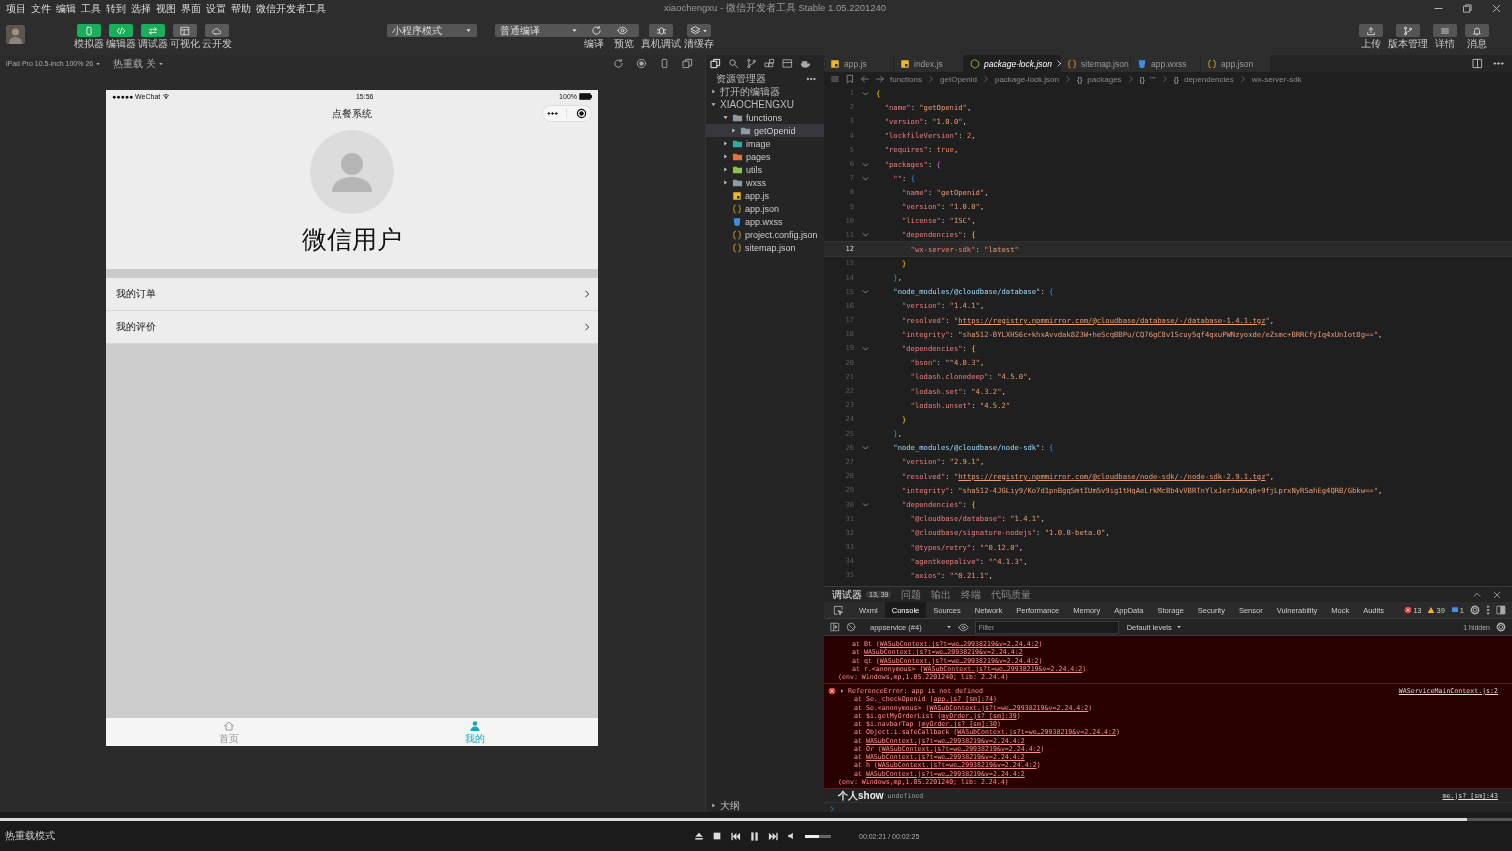 The width and height of the screenshot is (1512, 851). What do you see at coordinates (958, 79) in the screenshot?
I see `breadcrumb-item: getOpenid` at bounding box center [958, 79].